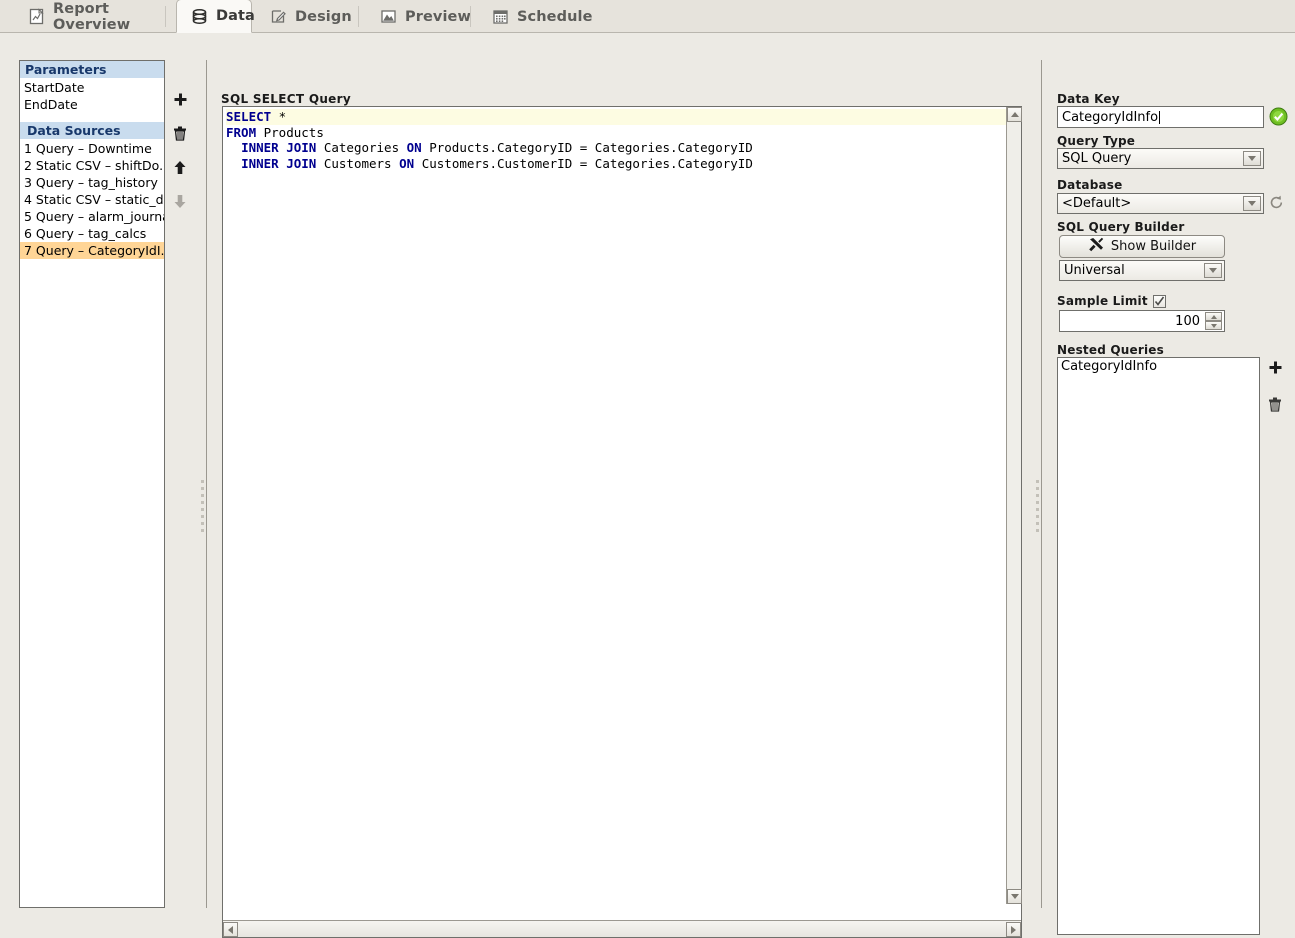 This screenshot has width=1295, height=938. I want to click on move-up-icon, so click(180, 167).